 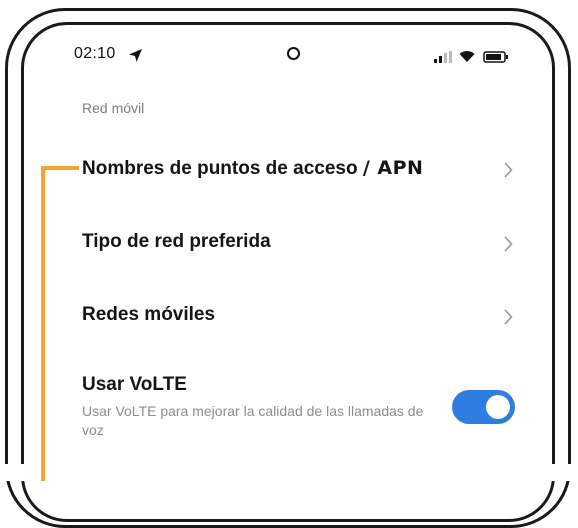 What do you see at coordinates (220, 168) in the screenshot?
I see `menu-item-apn-label: Nombres de puntos de acceso` at bounding box center [220, 168].